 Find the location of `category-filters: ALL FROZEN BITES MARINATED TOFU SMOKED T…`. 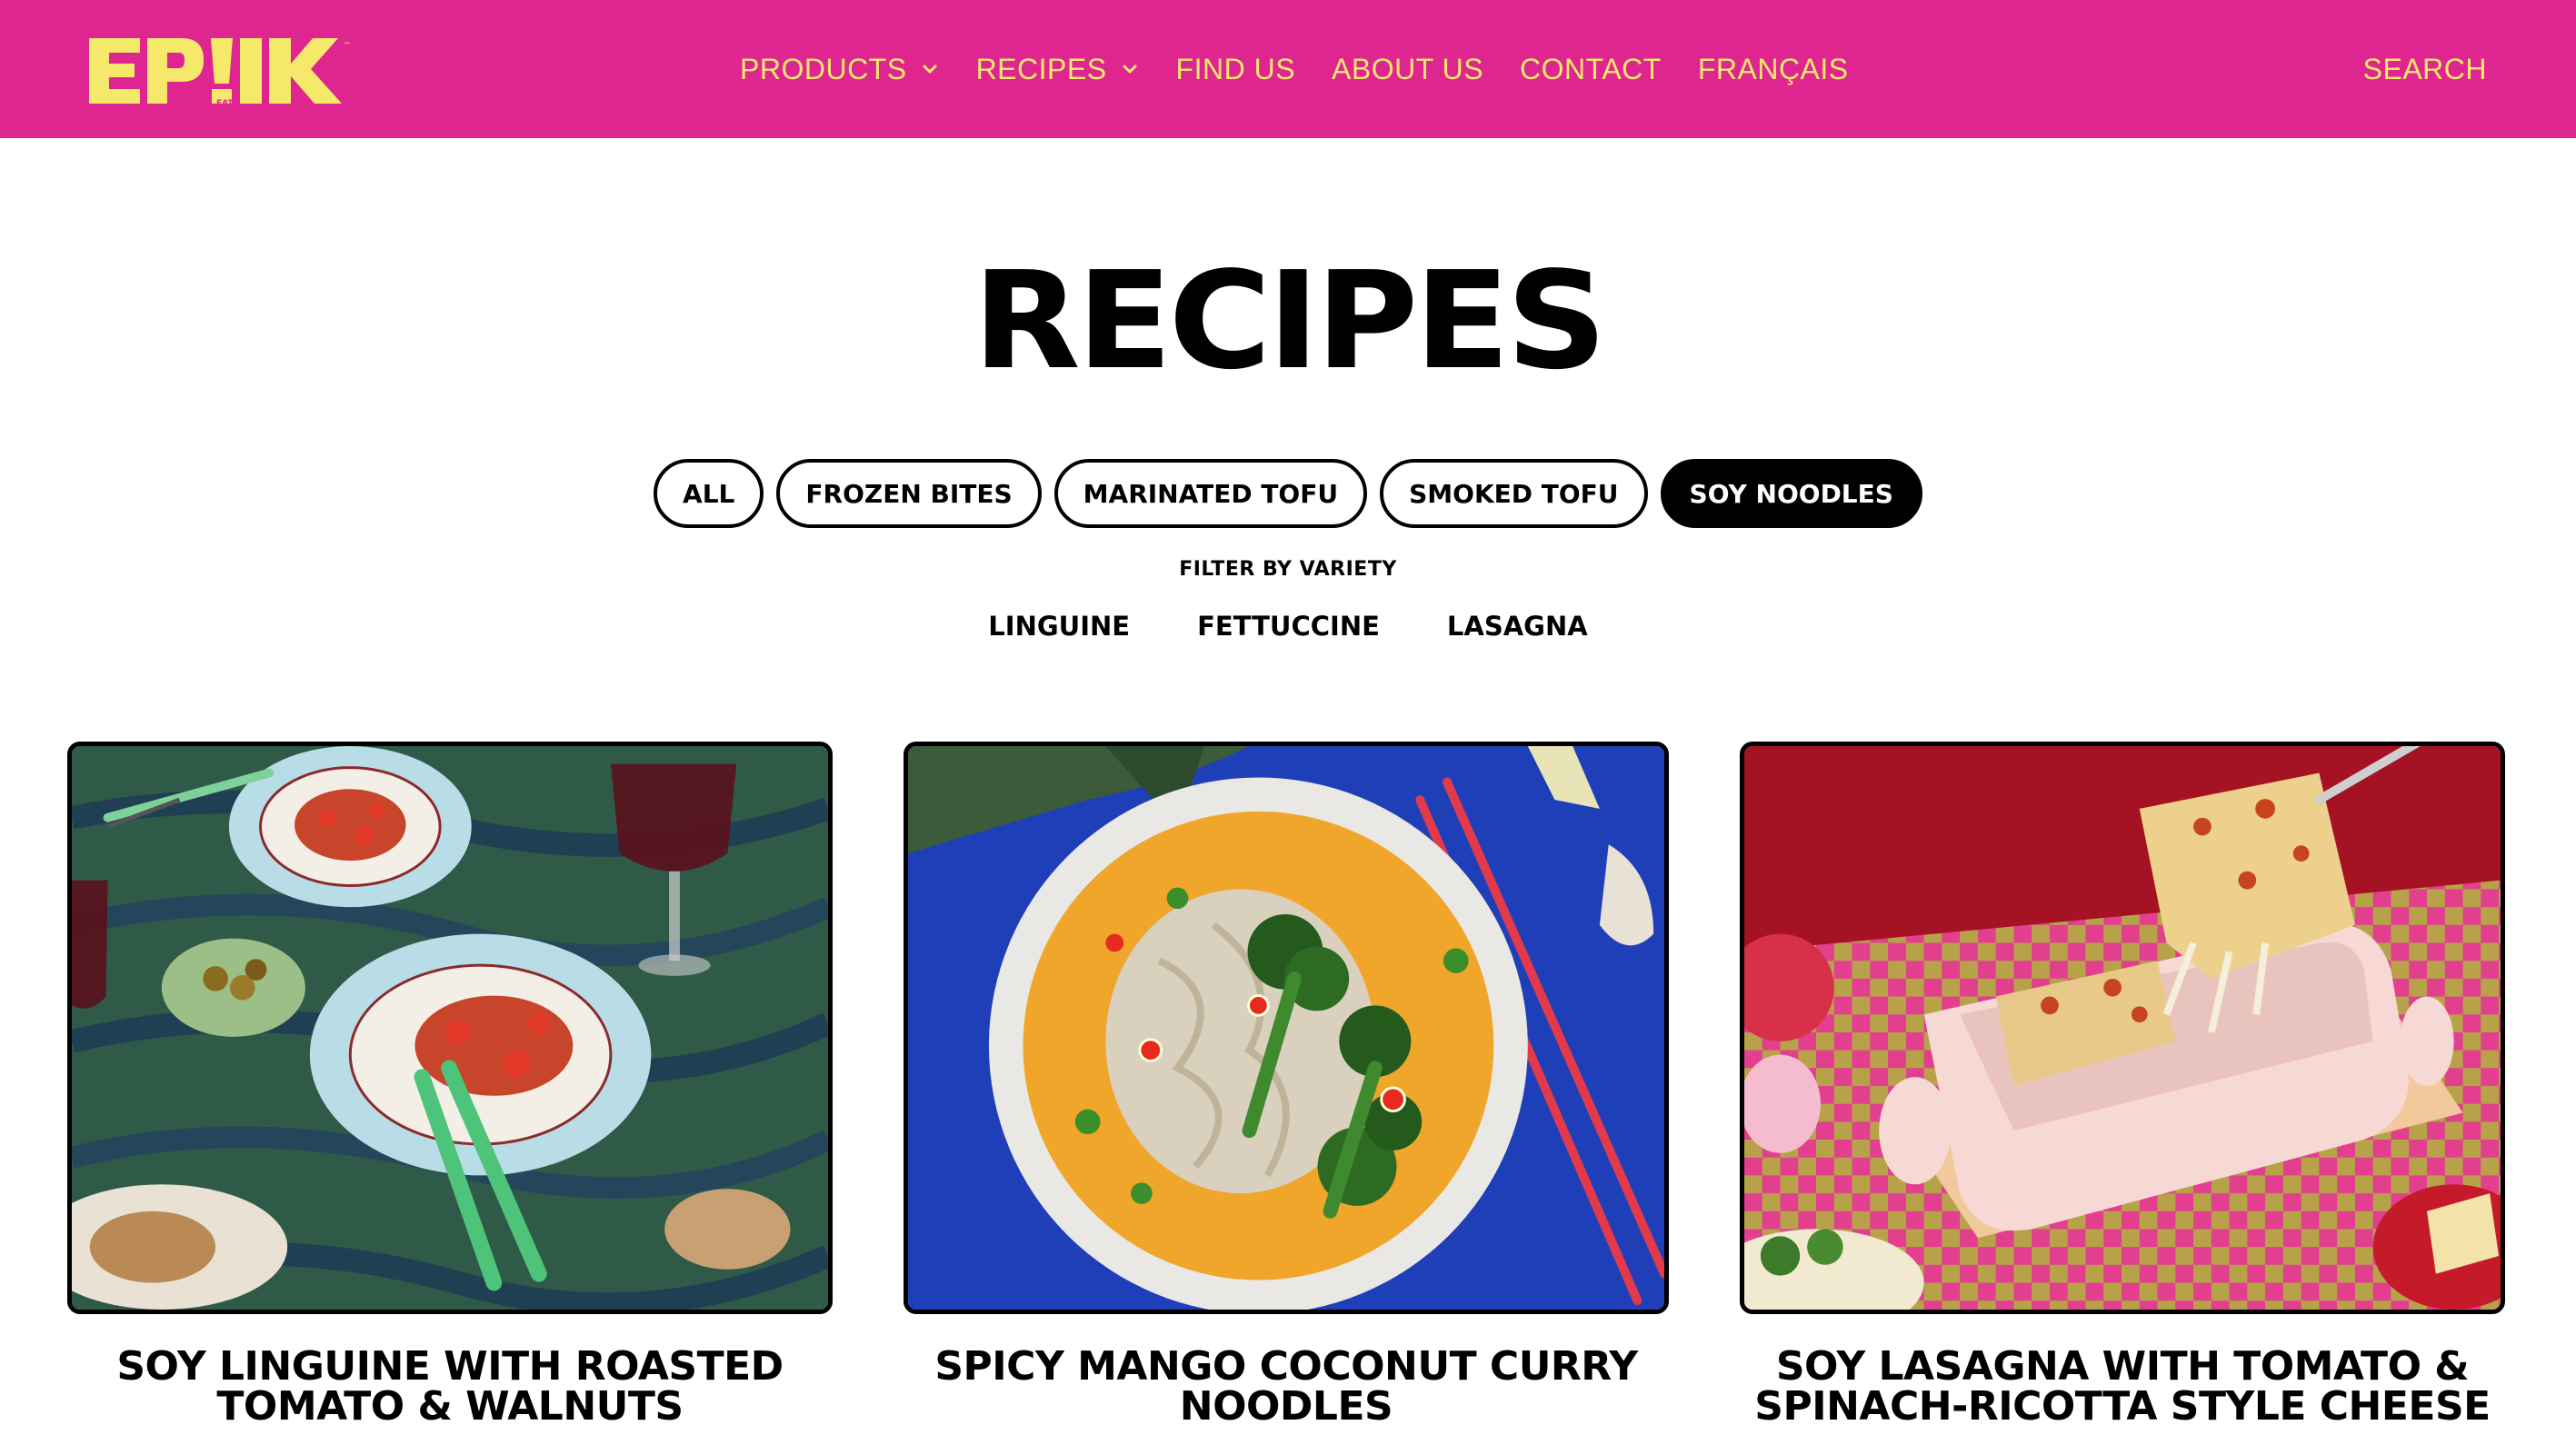

category-filters: ALL FROZEN BITES MARINATED TOFU SMOKED T… is located at coordinates (1288, 493).